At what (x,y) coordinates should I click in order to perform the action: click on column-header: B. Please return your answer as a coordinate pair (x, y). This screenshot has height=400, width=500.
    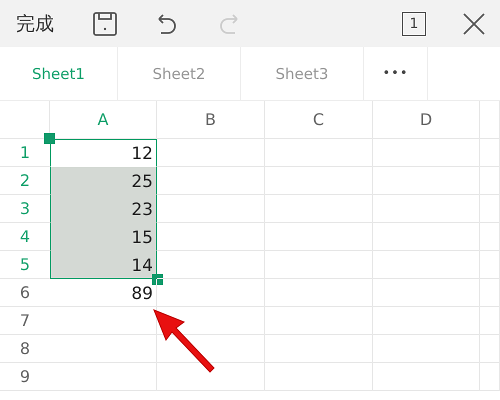
    Looking at the image, I should click on (211, 120).